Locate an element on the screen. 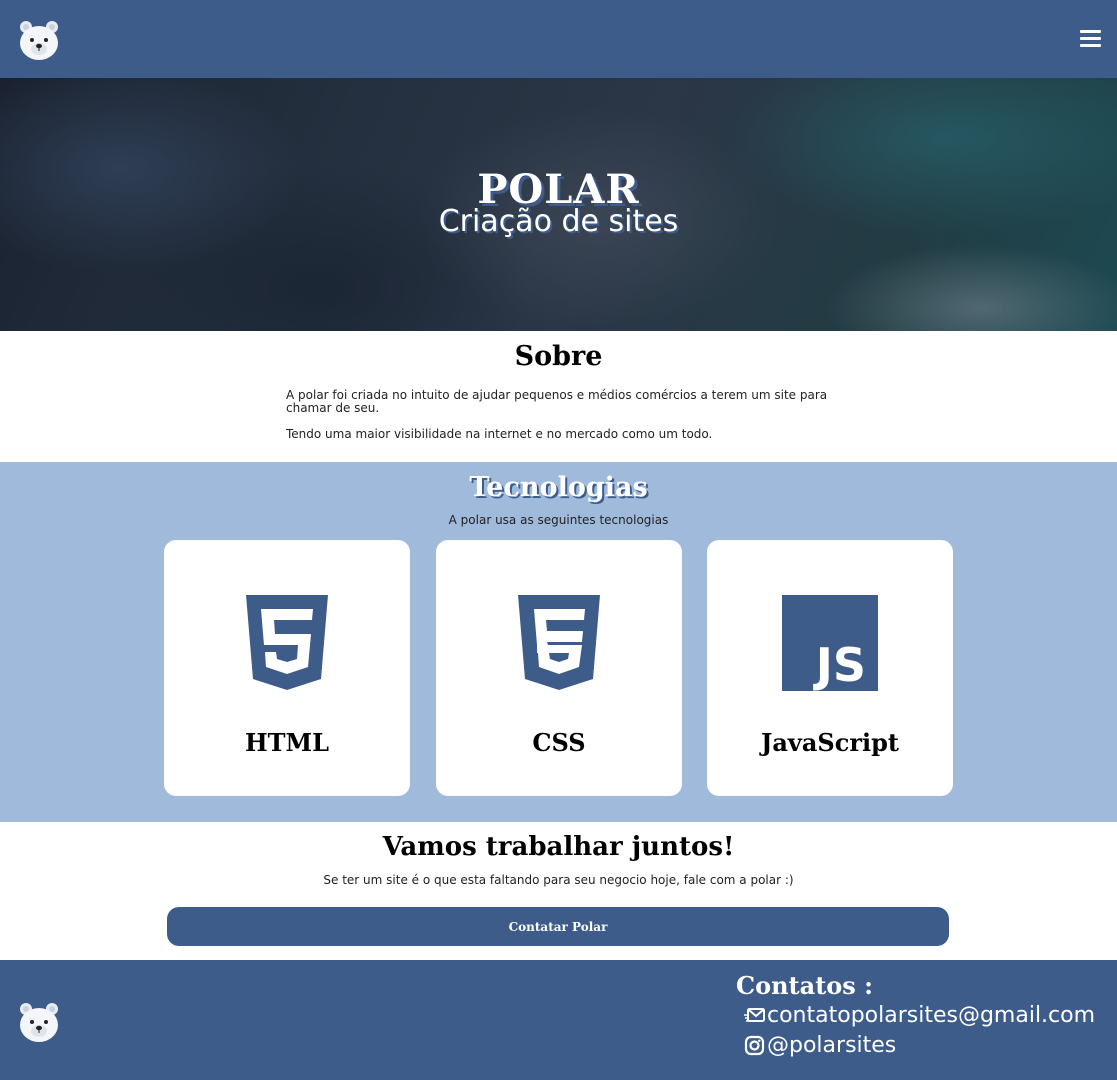 This screenshot has height=1080, width=1117. contacts-title: Contatos : is located at coordinates (805, 985).